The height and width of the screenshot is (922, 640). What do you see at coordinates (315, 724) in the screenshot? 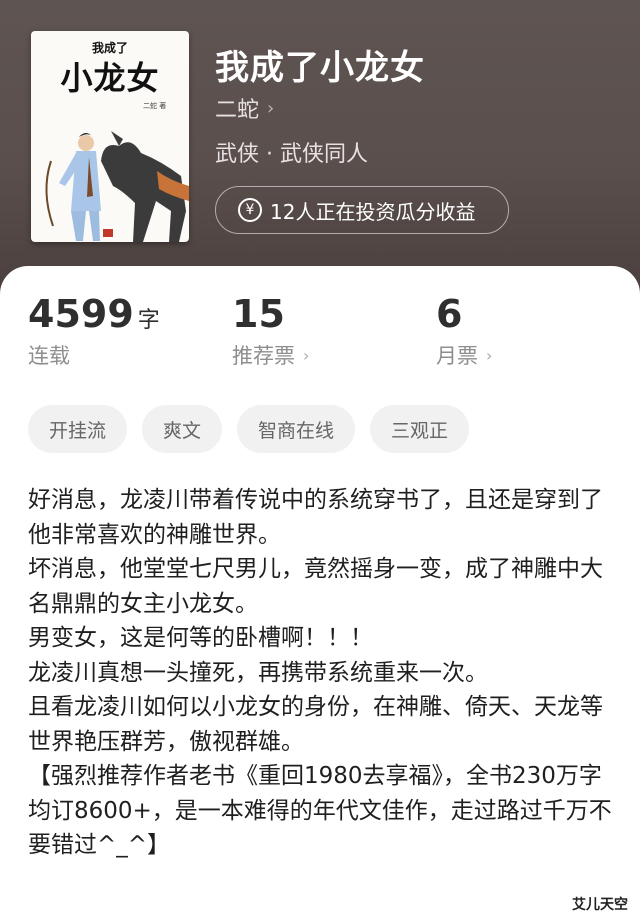
I see `description-paragraph: 且看龙凌川如何以小龙女的身份，在神雕、倚天、天龙等世界艳压群芳，傲视群雄。` at bounding box center [315, 724].